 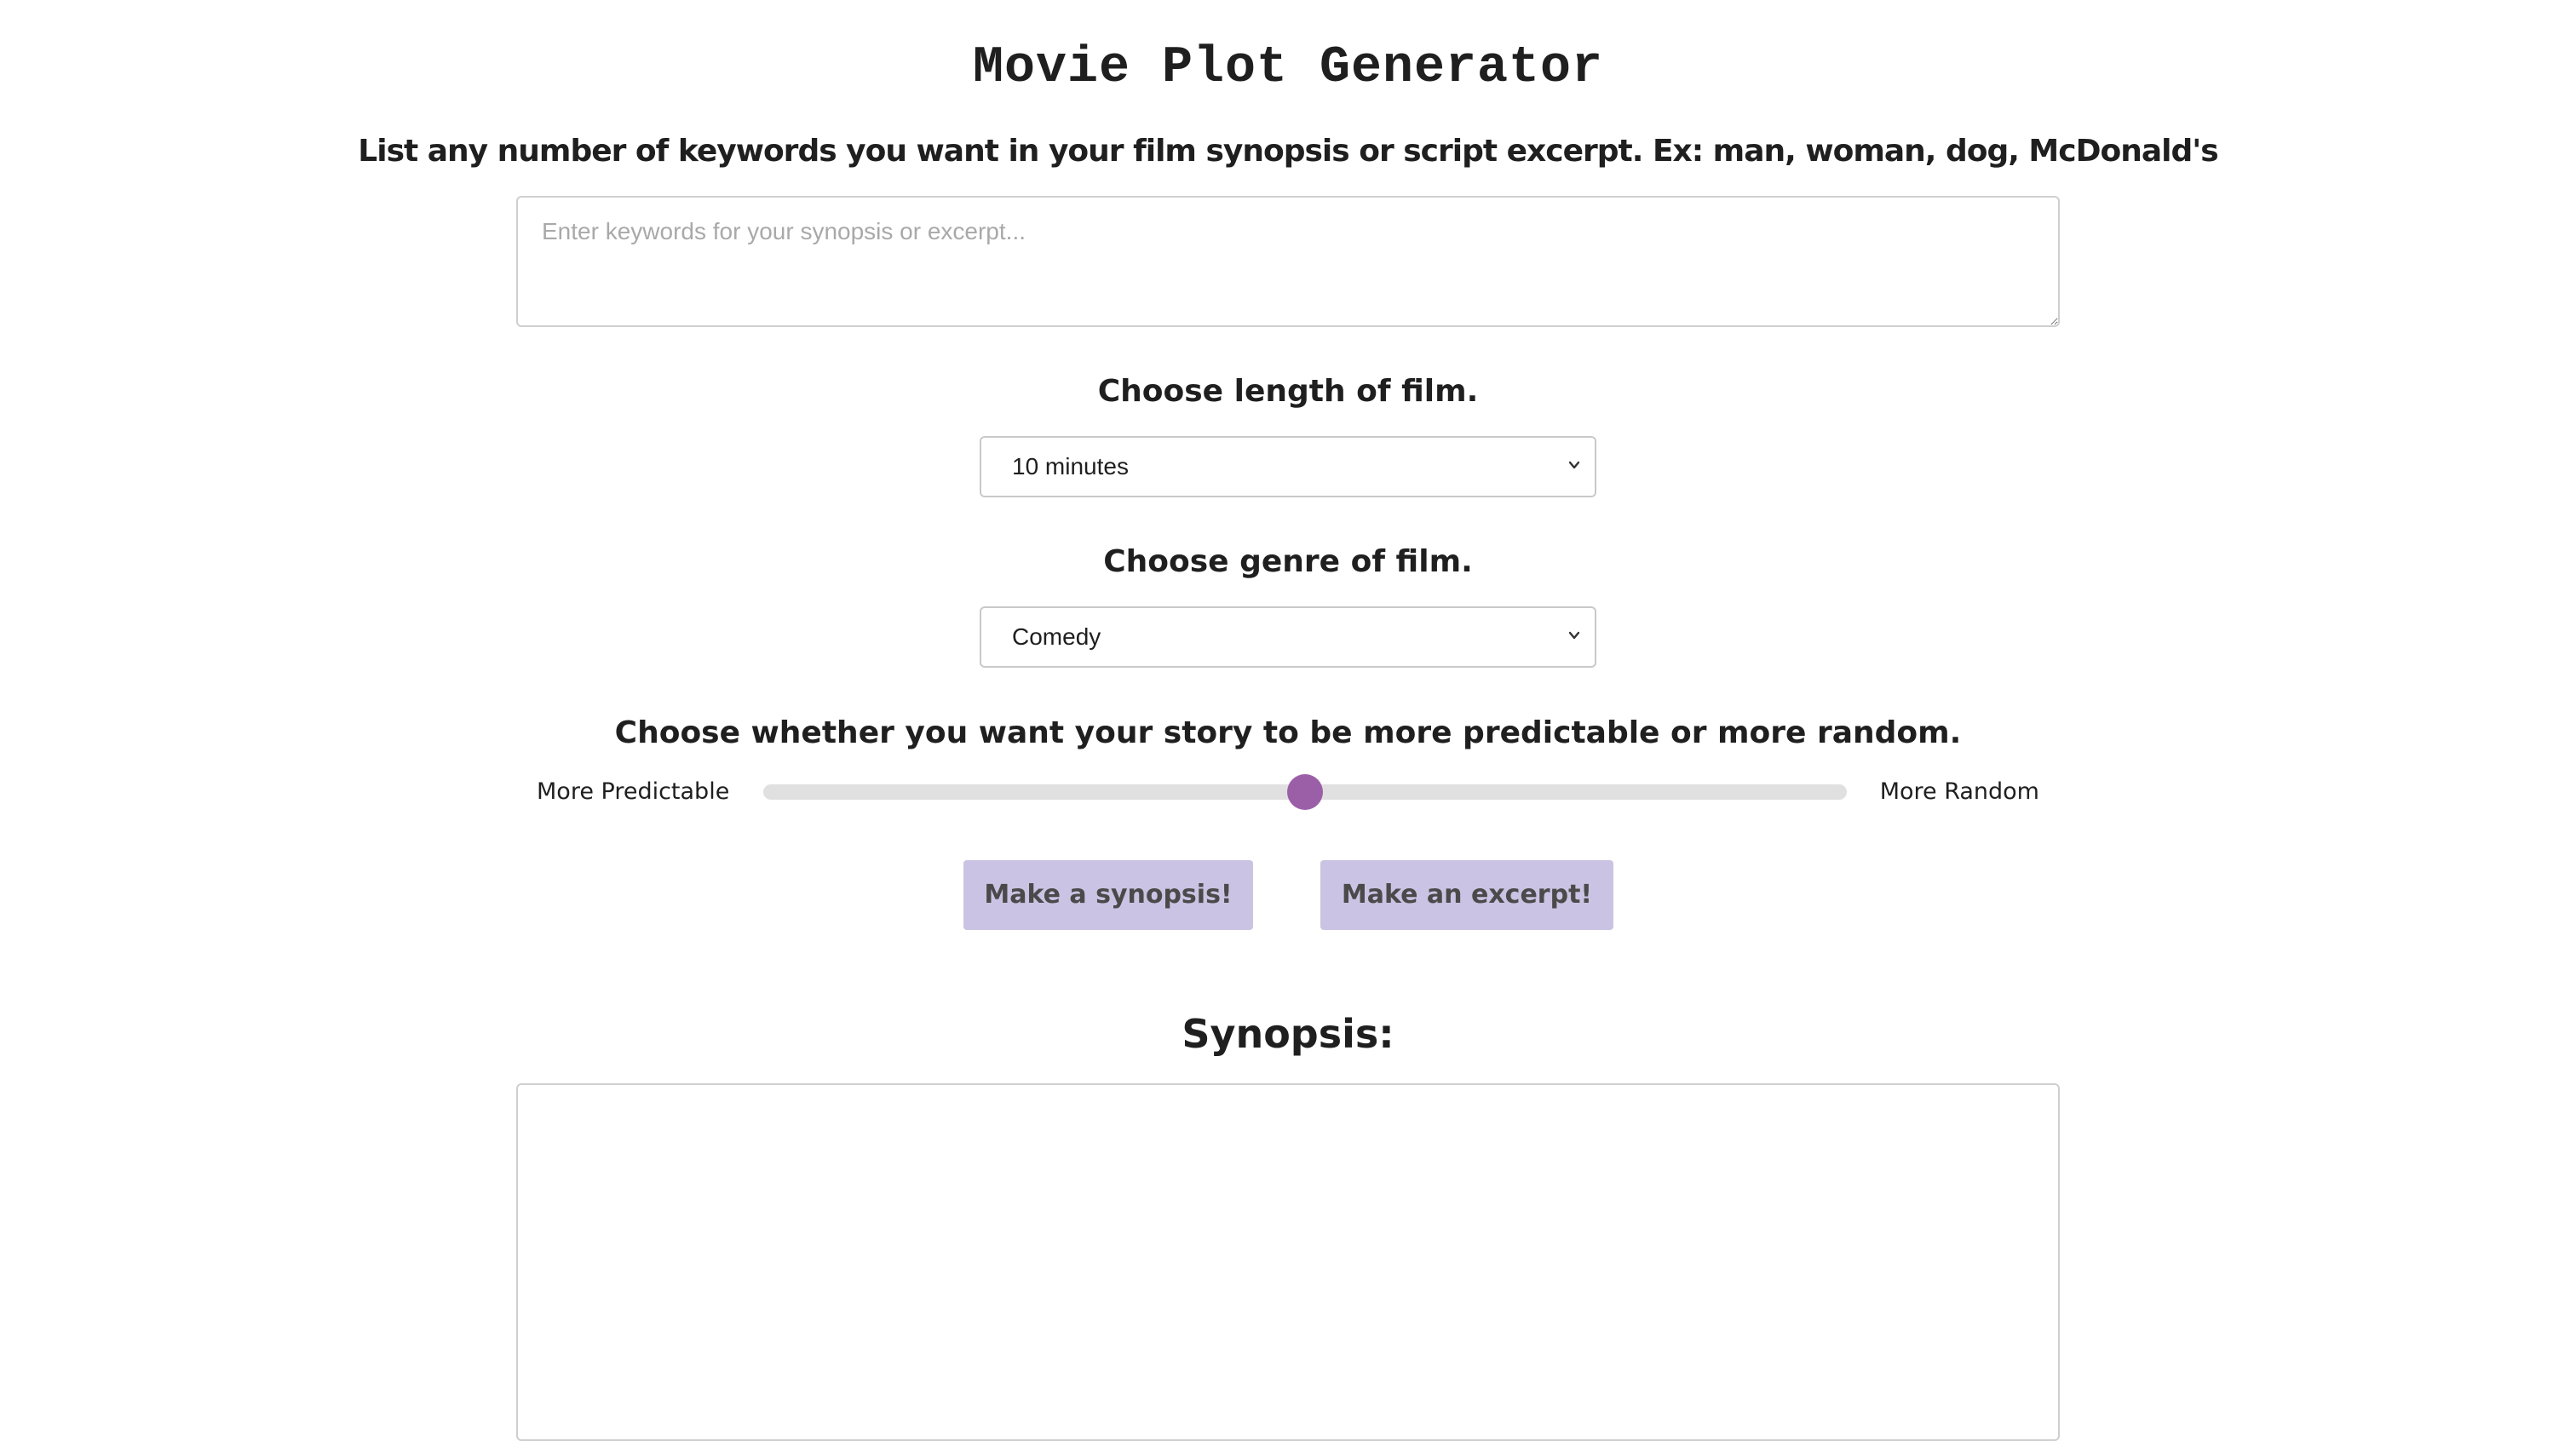 What do you see at coordinates (1108, 895) in the screenshot?
I see `make-synopsis-button: Make a synopsis!` at bounding box center [1108, 895].